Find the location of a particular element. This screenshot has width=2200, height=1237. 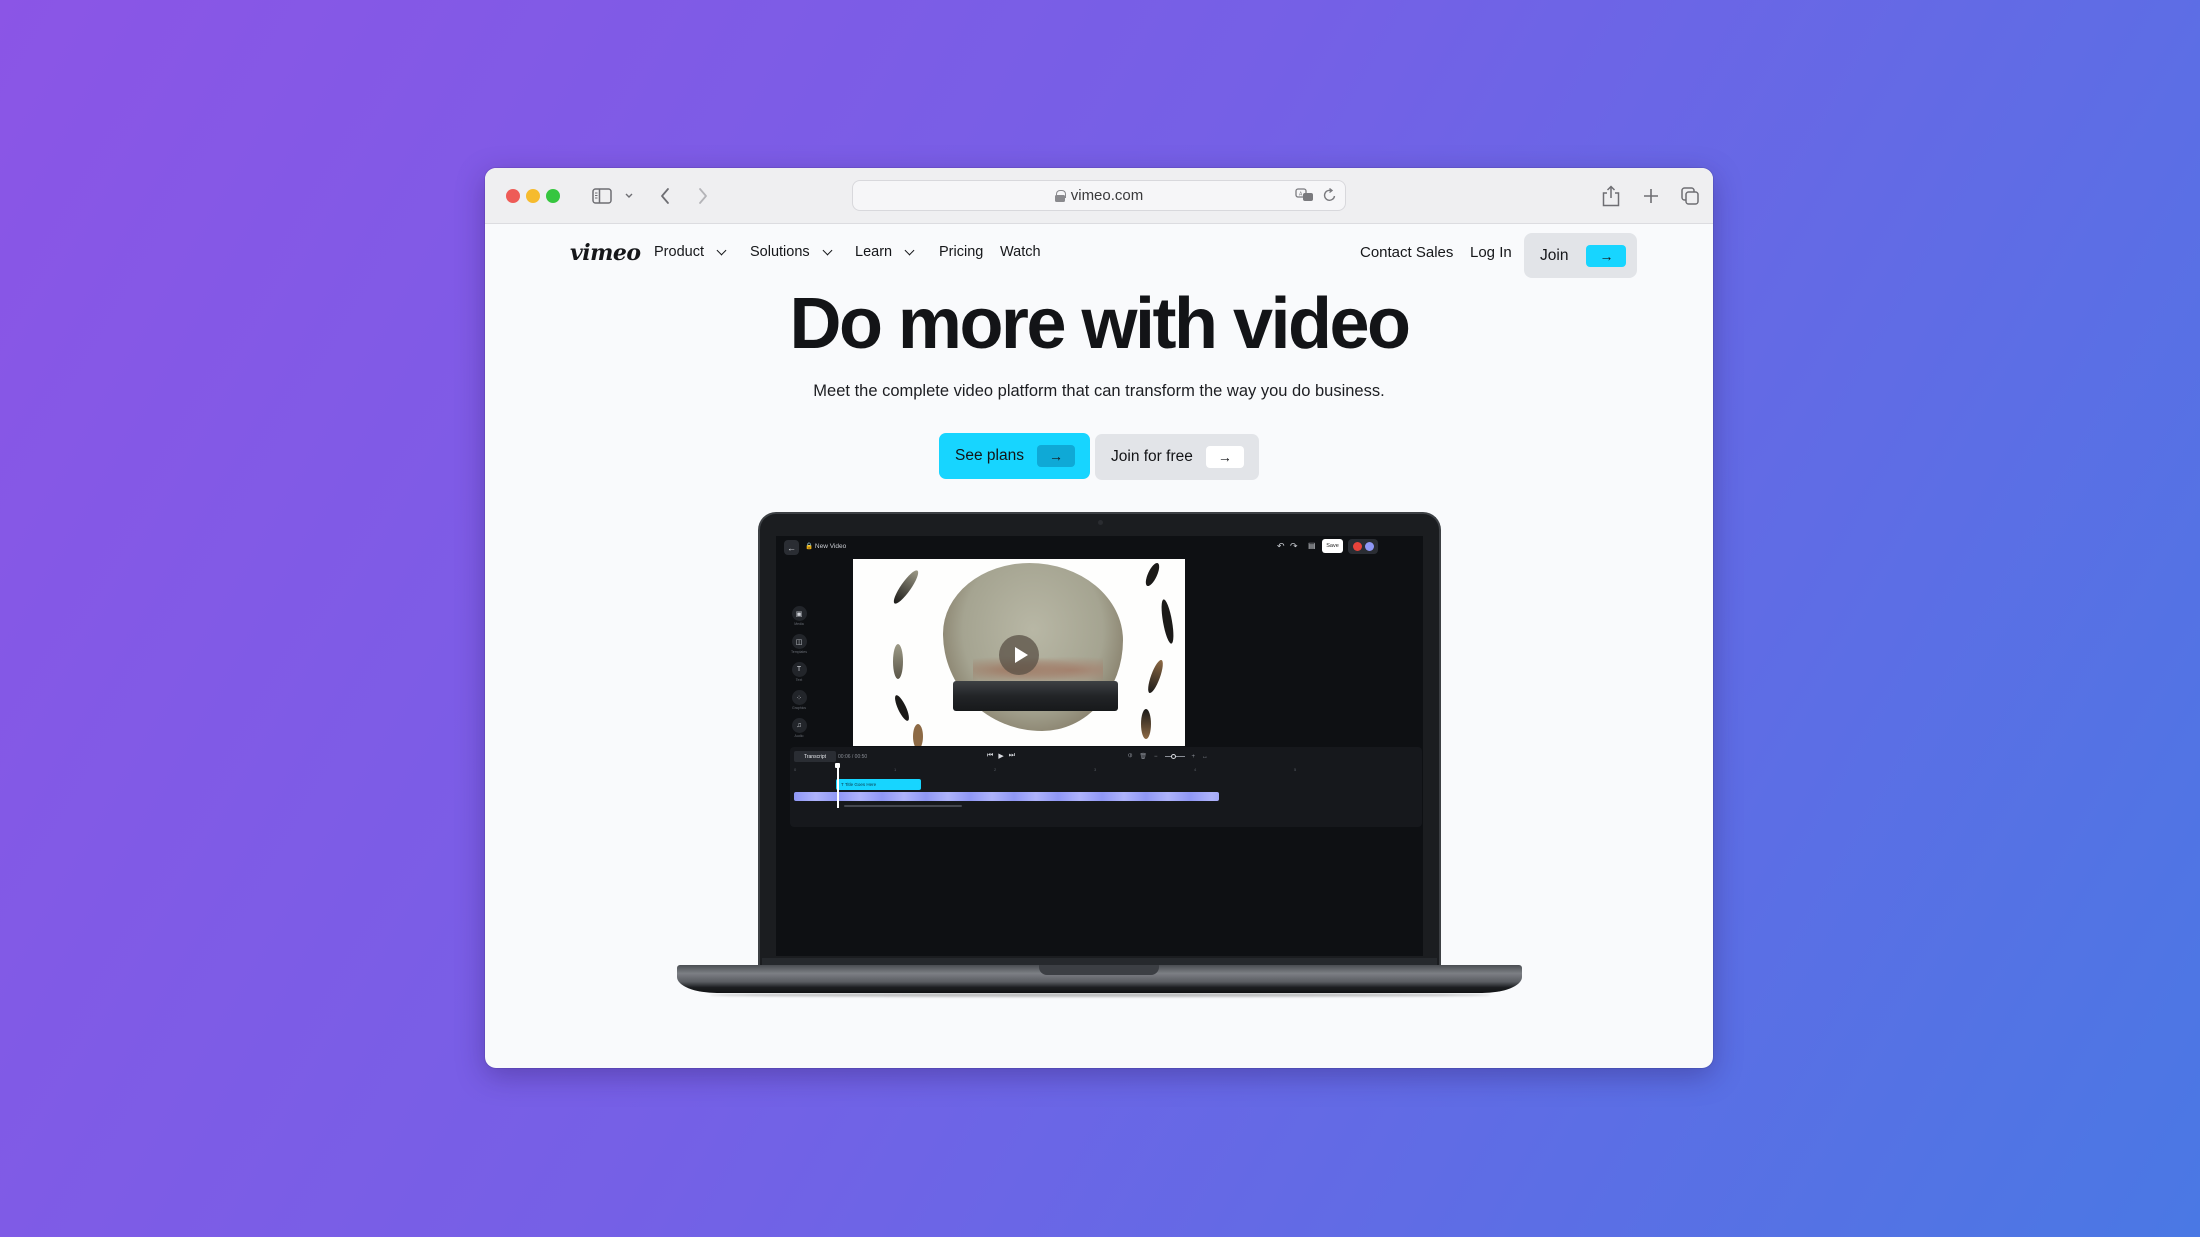

tool-templates: ◫ Templates is located at coordinates (799, 648).